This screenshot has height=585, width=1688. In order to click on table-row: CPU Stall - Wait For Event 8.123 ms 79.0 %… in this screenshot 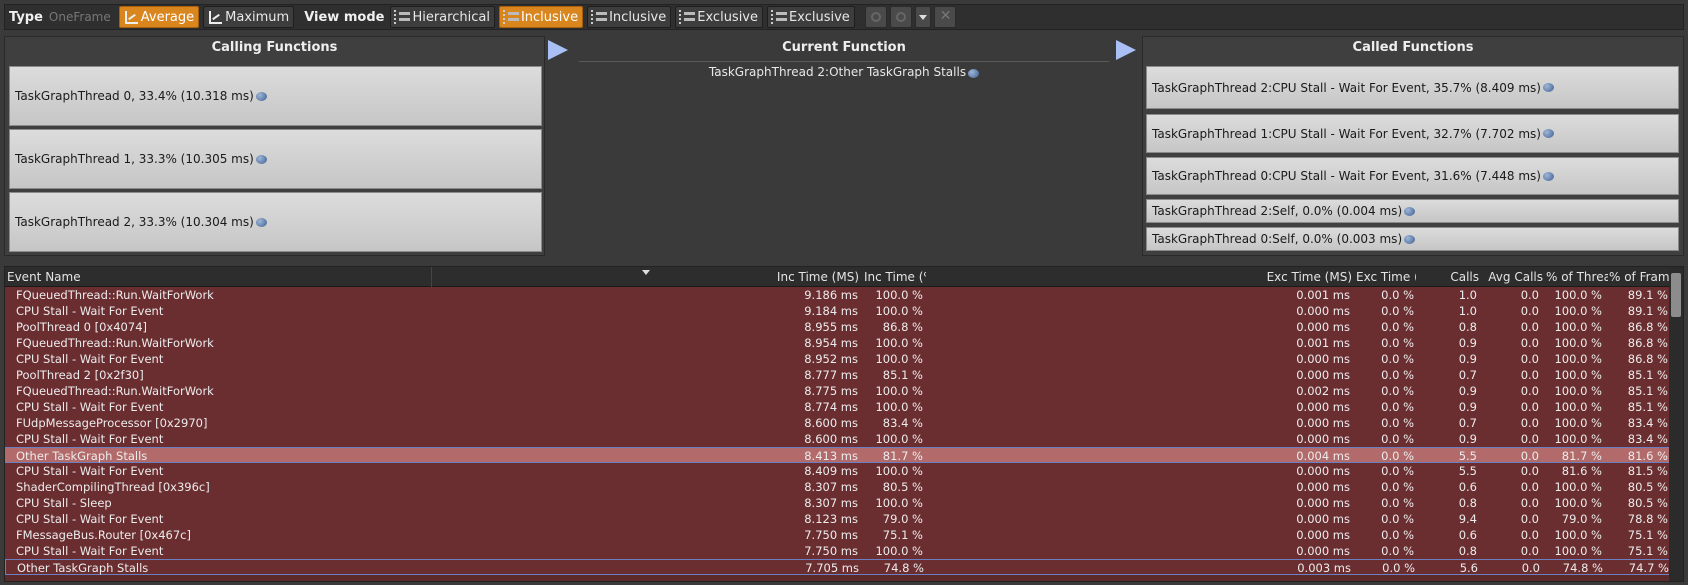, I will do `click(838, 519)`.